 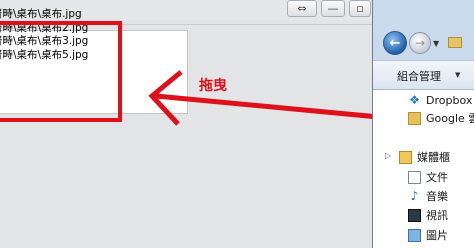 What do you see at coordinates (414, 118) in the screenshot?
I see `google-drive-folder-icon` at bounding box center [414, 118].